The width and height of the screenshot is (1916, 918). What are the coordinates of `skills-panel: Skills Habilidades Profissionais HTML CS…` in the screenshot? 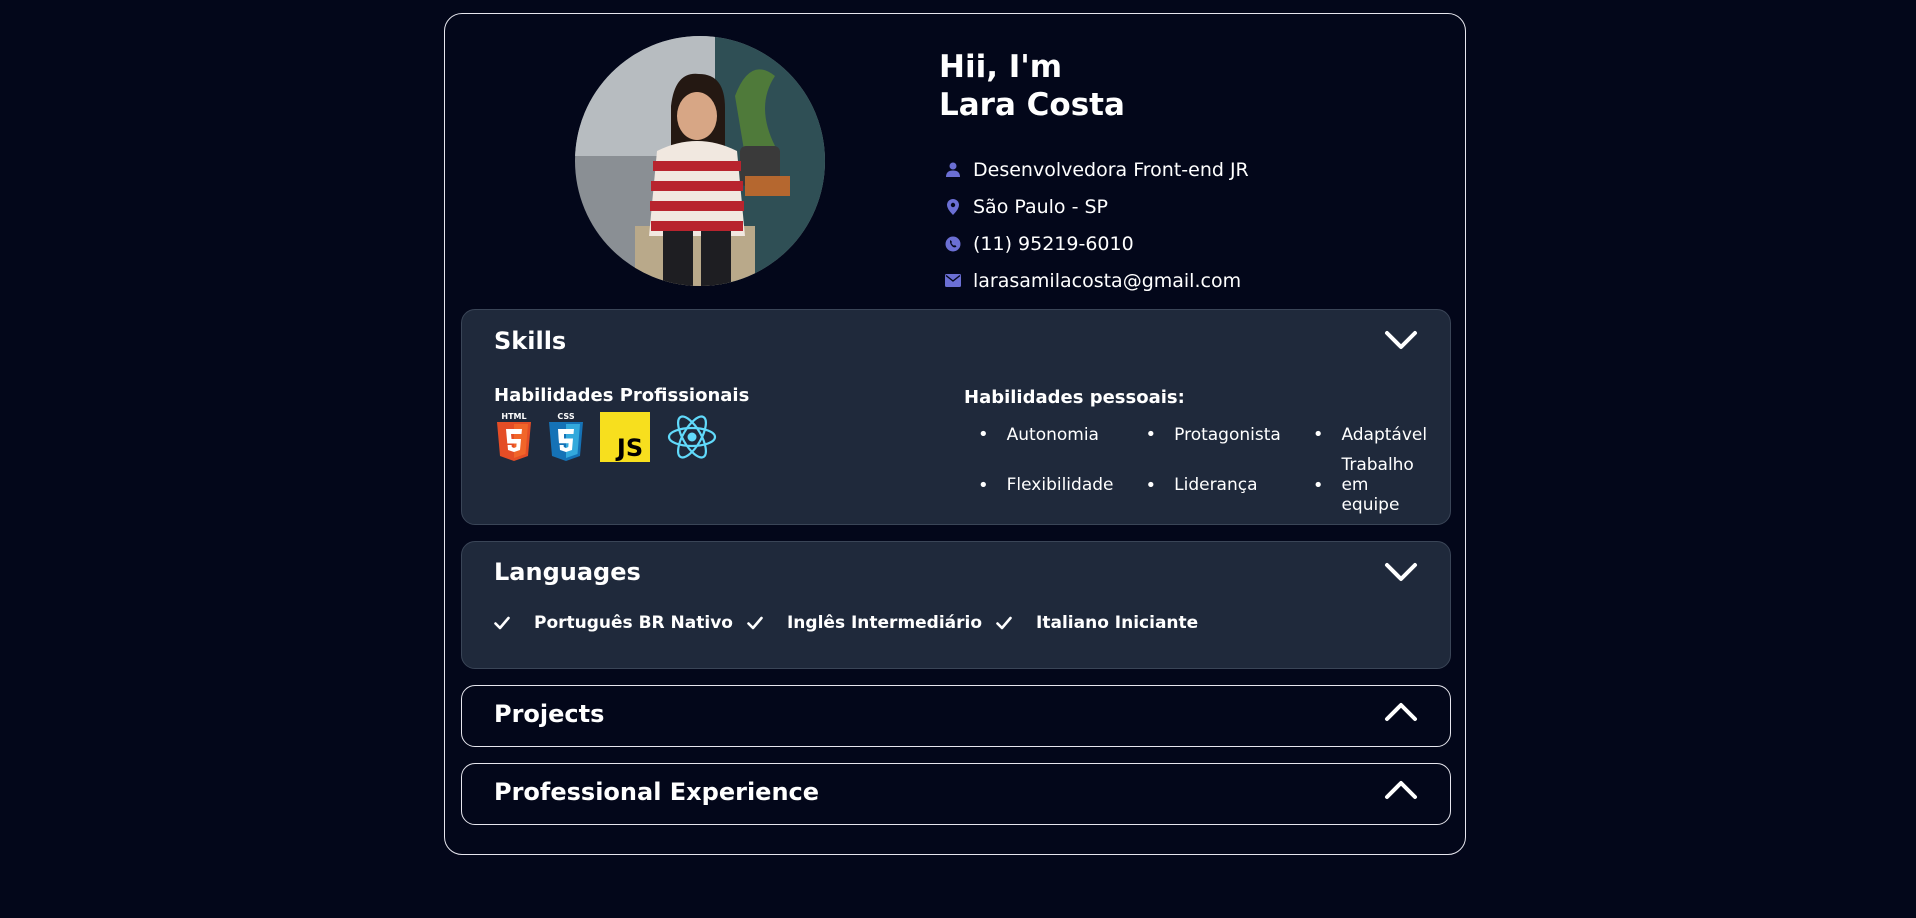 It's located at (956, 417).